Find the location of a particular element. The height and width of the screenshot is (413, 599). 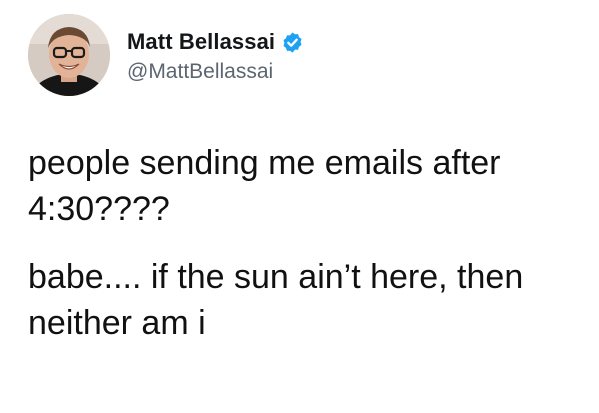

tweet-line: people sending me emails after is located at coordinates (264, 163).